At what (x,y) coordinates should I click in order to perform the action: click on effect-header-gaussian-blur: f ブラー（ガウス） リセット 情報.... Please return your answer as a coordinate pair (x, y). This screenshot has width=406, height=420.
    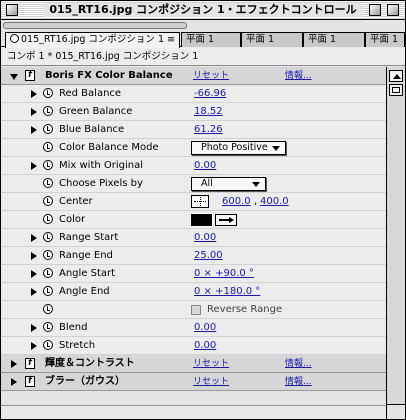
    Looking at the image, I should click on (193, 382).